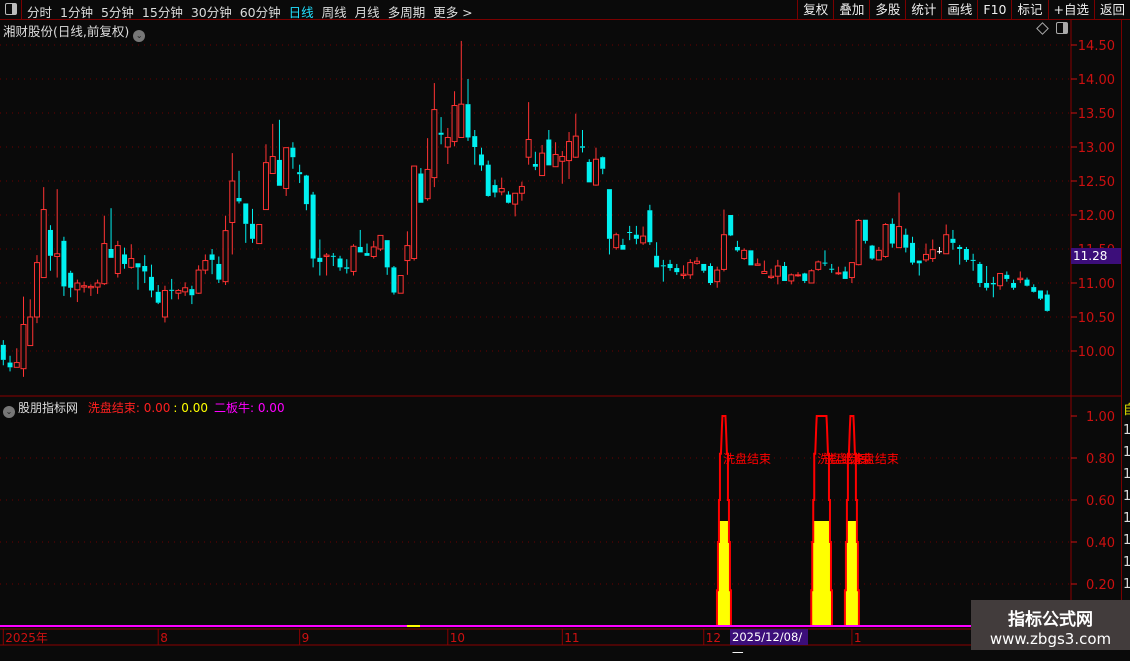 Image resolution: width=1130 pixels, height=661 pixels. Describe the element at coordinates (769, 644) in the screenshot. I see `selected-date: 2025/12/08/一` at that location.